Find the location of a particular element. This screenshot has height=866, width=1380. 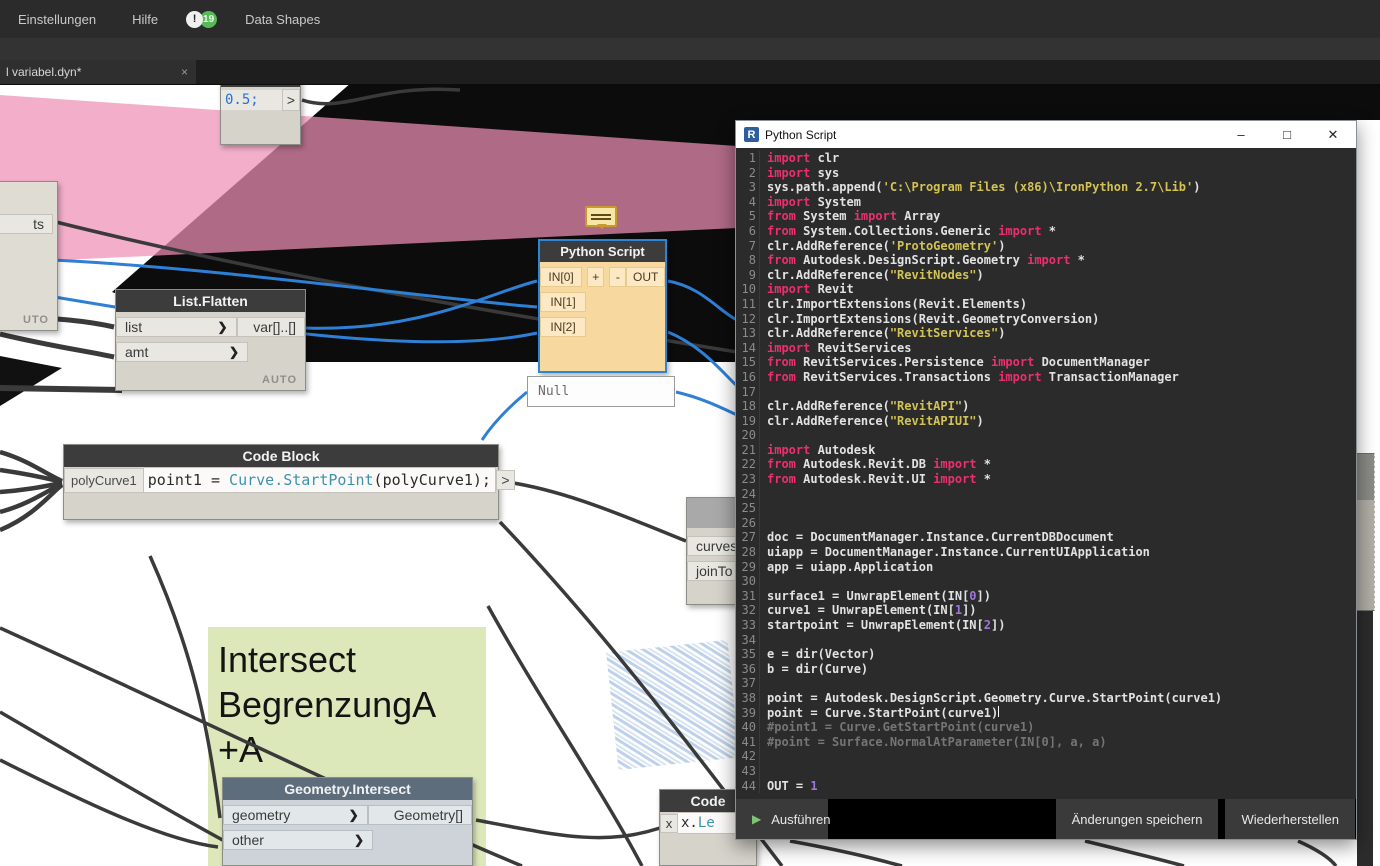

code-line: 31 surface1 = UnwrapElement(IN[0]) is located at coordinates (1046, 596).